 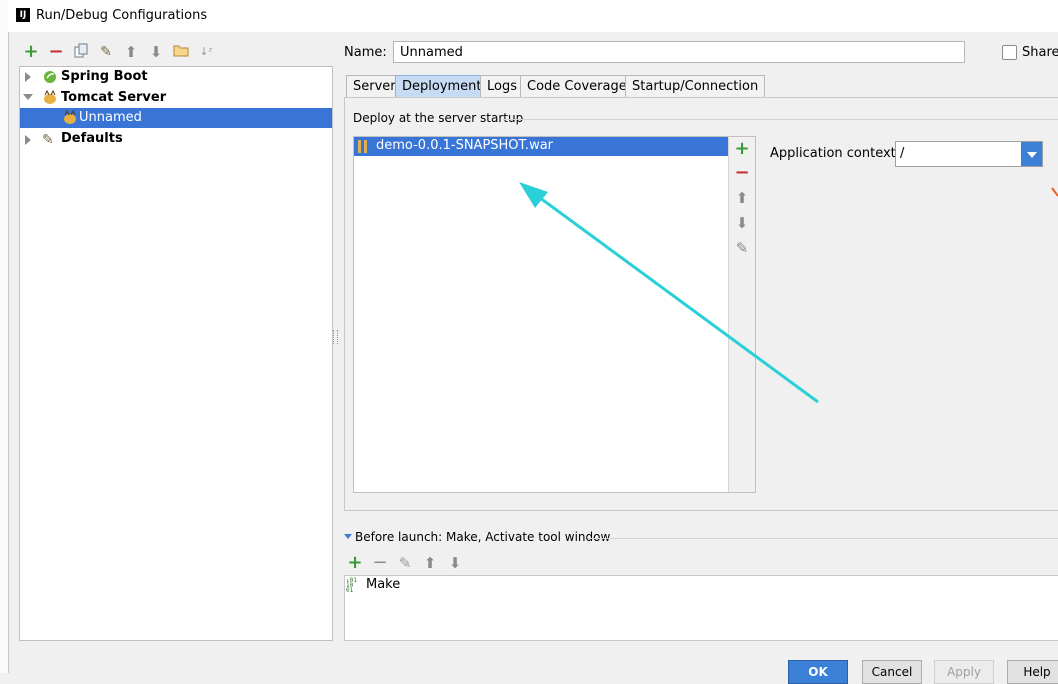 What do you see at coordinates (1054, 192) in the screenshot?
I see `annotation-mark` at bounding box center [1054, 192].